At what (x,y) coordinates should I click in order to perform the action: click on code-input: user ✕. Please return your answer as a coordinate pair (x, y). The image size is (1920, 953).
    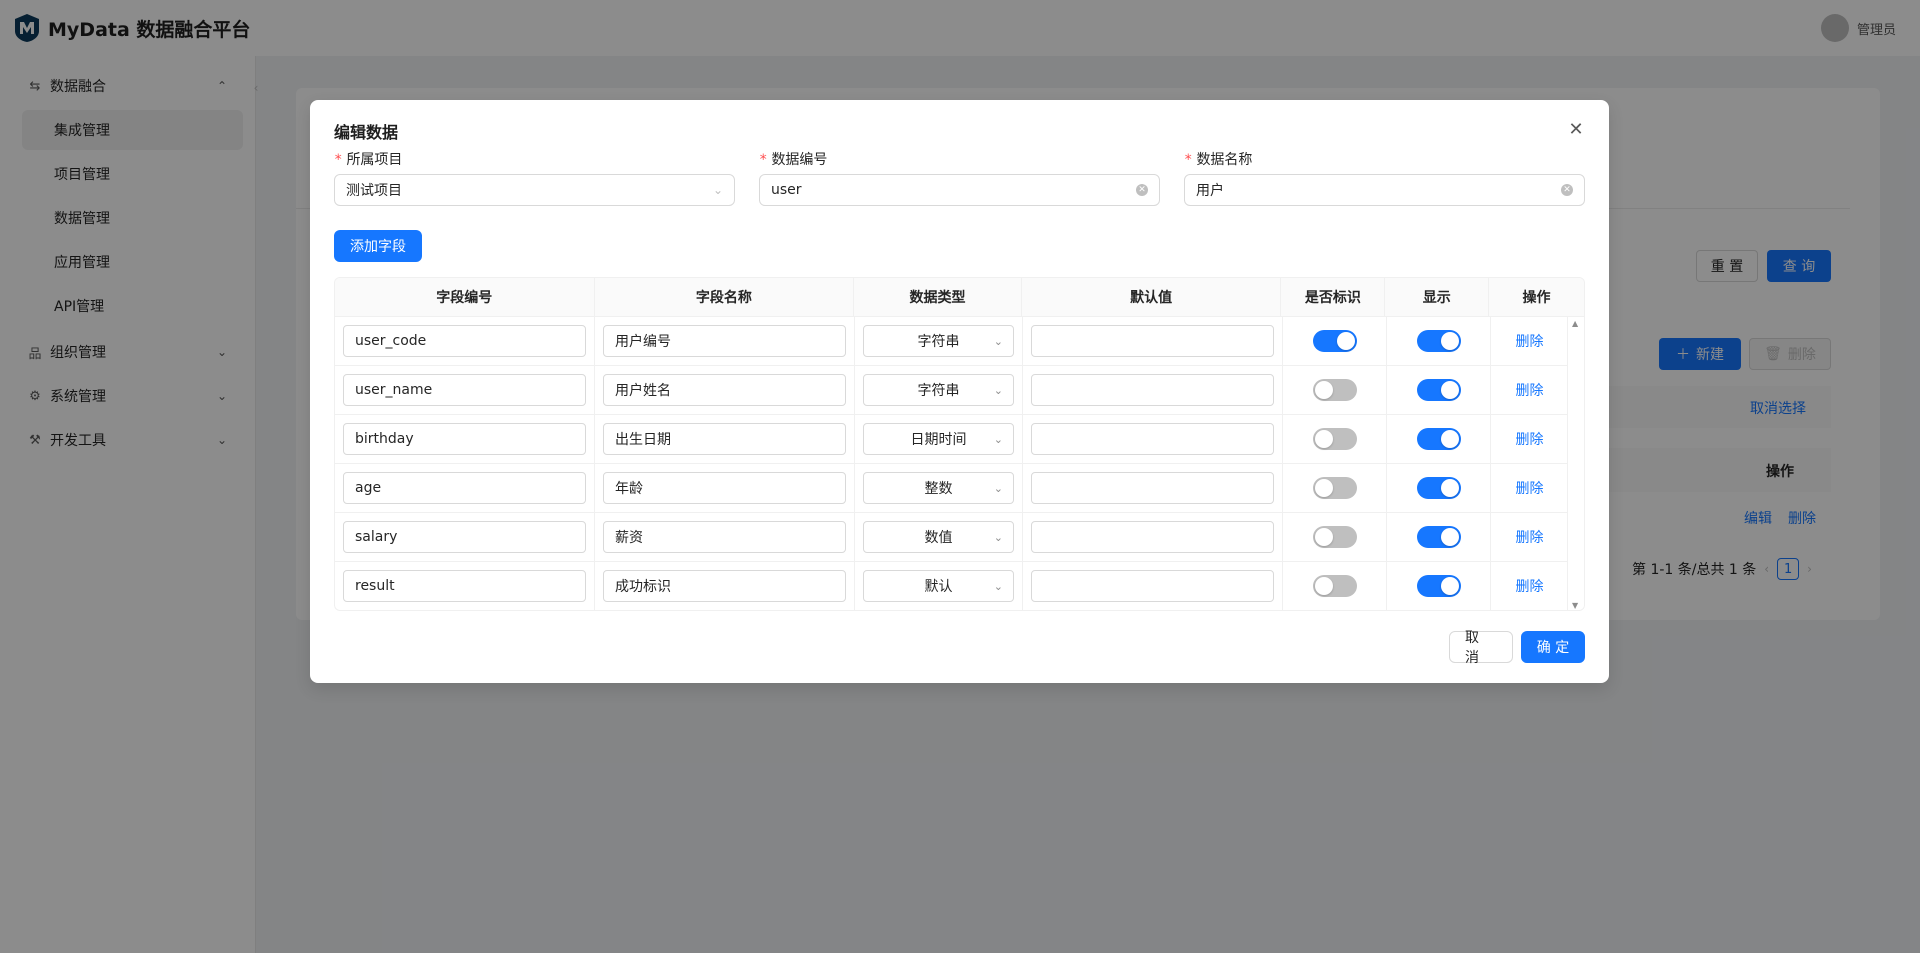
    Looking at the image, I should click on (959, 190).